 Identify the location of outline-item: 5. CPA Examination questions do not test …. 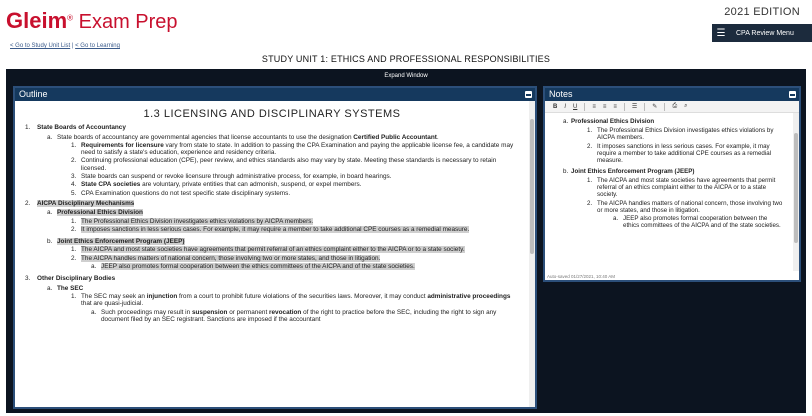
(181, 193).